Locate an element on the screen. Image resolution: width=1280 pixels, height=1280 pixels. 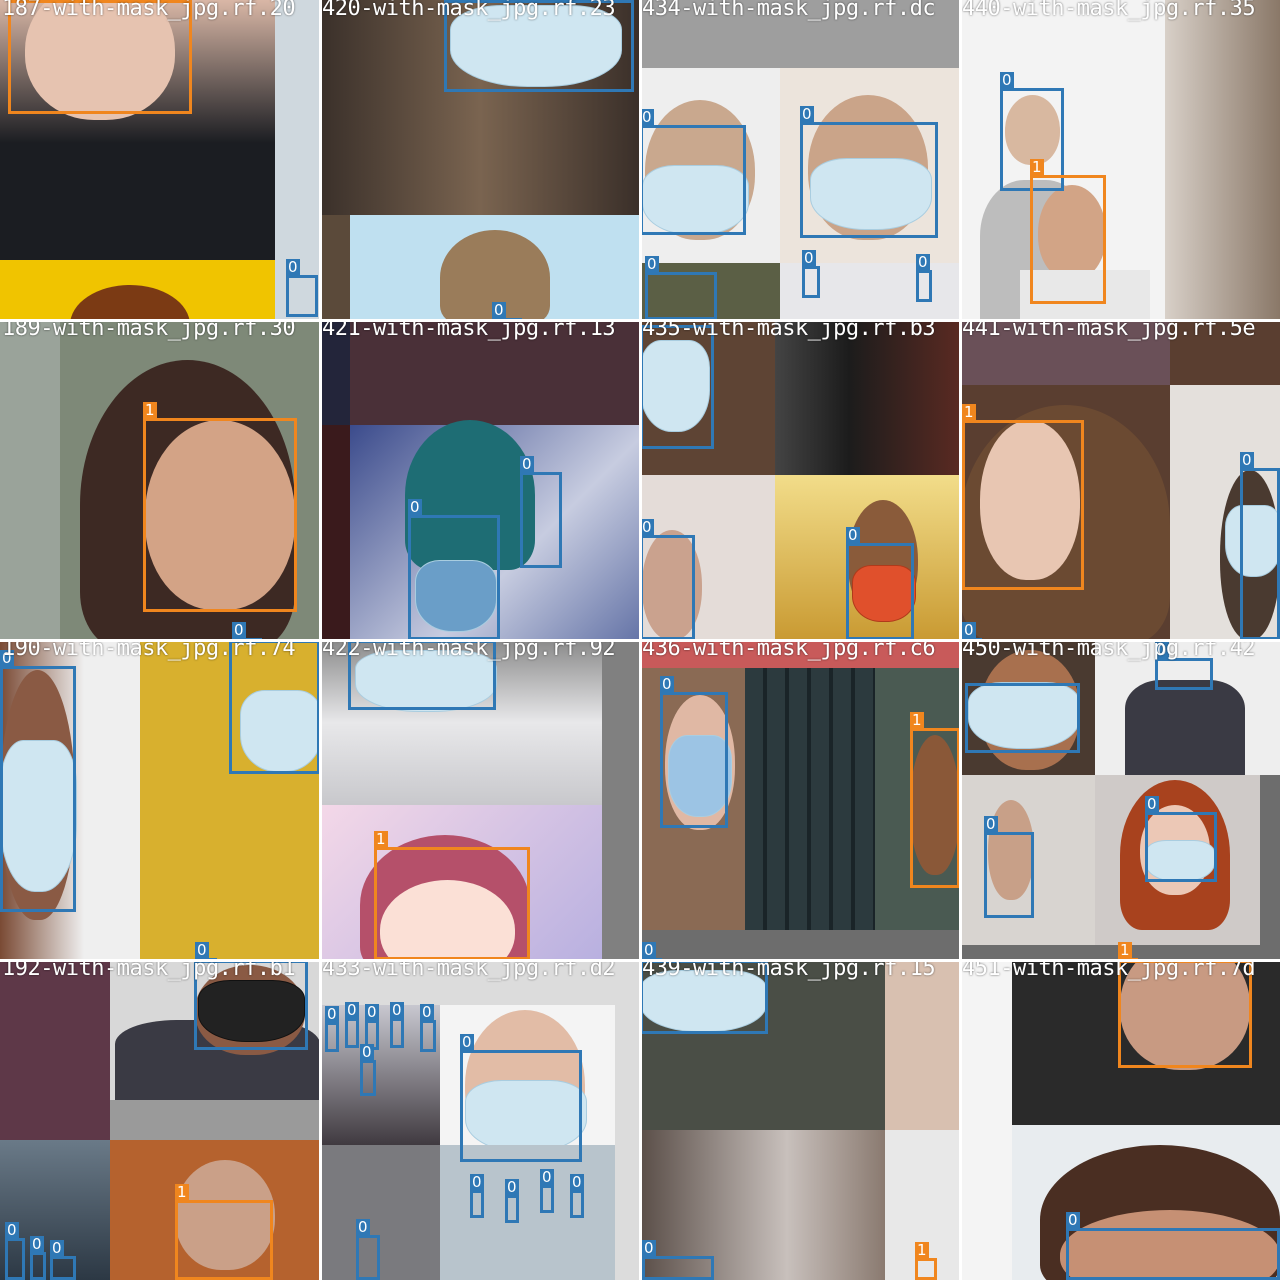
tile: 192-with-mask_jpg.rf.b1 0 1 0 0 0 is located at coordinates (160, 1120).